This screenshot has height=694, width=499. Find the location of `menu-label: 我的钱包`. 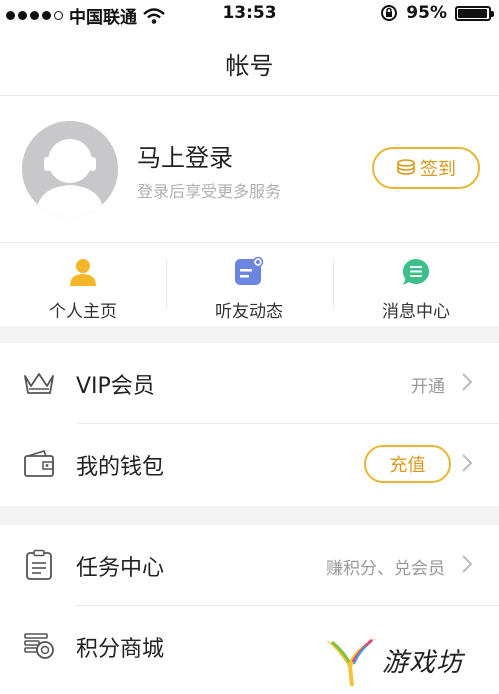

menu-label: 我的钱包 is located at coordinates (120, 467).